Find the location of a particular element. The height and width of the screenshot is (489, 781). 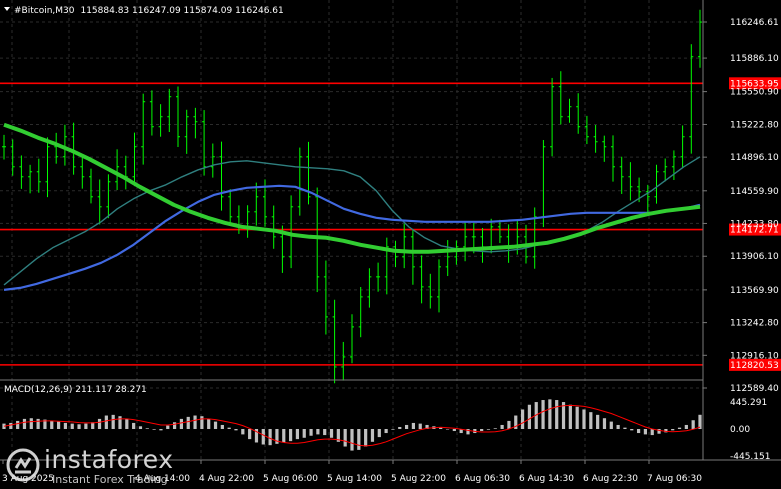

time-label-2: 4 Aug 22:00 is located at coordinates (226, 479).